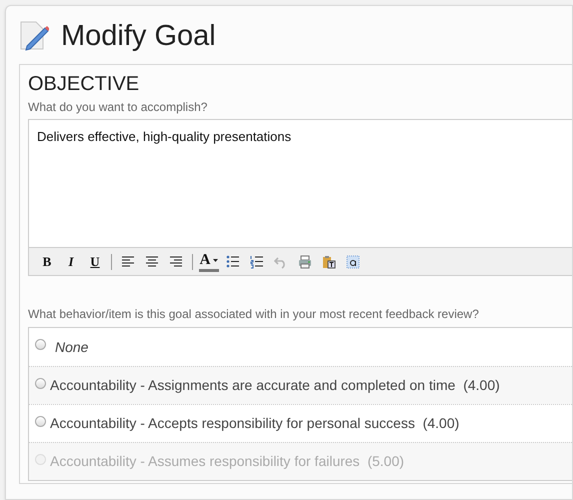 The image size is (573, 500). What do you see at coordinates (353, 261) in the screenshot?
I see `select-all-icon` at bounding box center [353, 261].